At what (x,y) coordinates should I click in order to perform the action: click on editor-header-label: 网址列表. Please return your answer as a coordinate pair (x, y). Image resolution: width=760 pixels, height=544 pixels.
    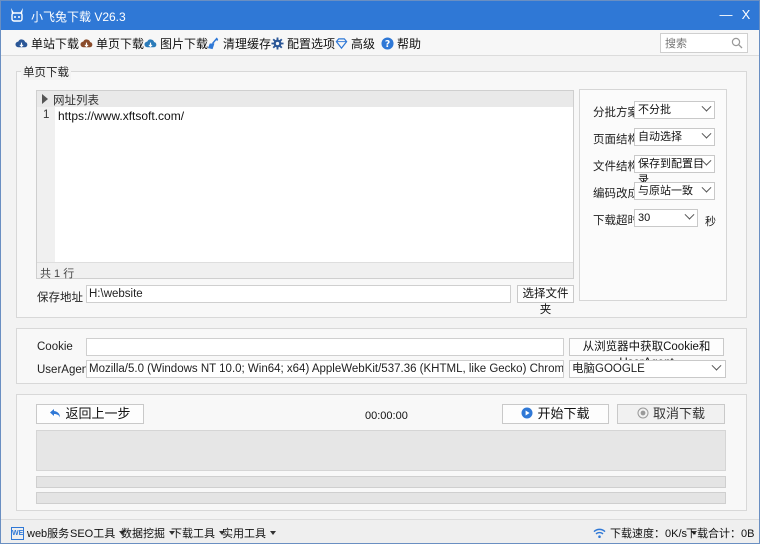
    Looking at the image, I should click on (76, 101).